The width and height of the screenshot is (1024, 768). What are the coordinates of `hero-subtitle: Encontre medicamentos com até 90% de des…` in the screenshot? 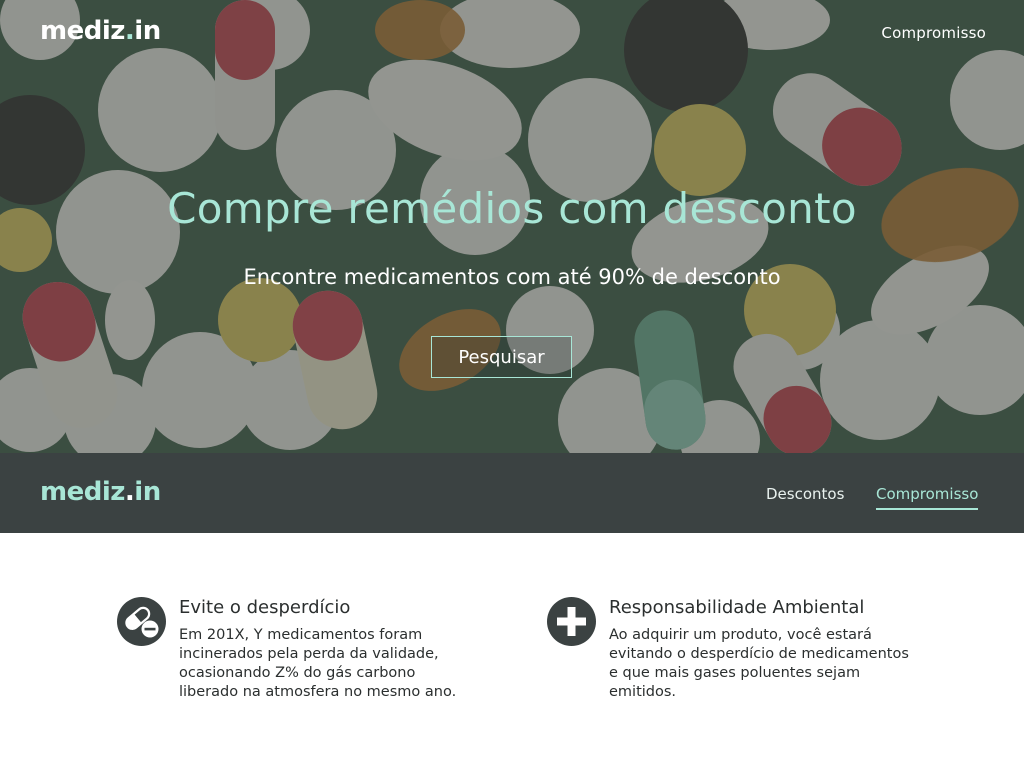 It's located at (512, 277).